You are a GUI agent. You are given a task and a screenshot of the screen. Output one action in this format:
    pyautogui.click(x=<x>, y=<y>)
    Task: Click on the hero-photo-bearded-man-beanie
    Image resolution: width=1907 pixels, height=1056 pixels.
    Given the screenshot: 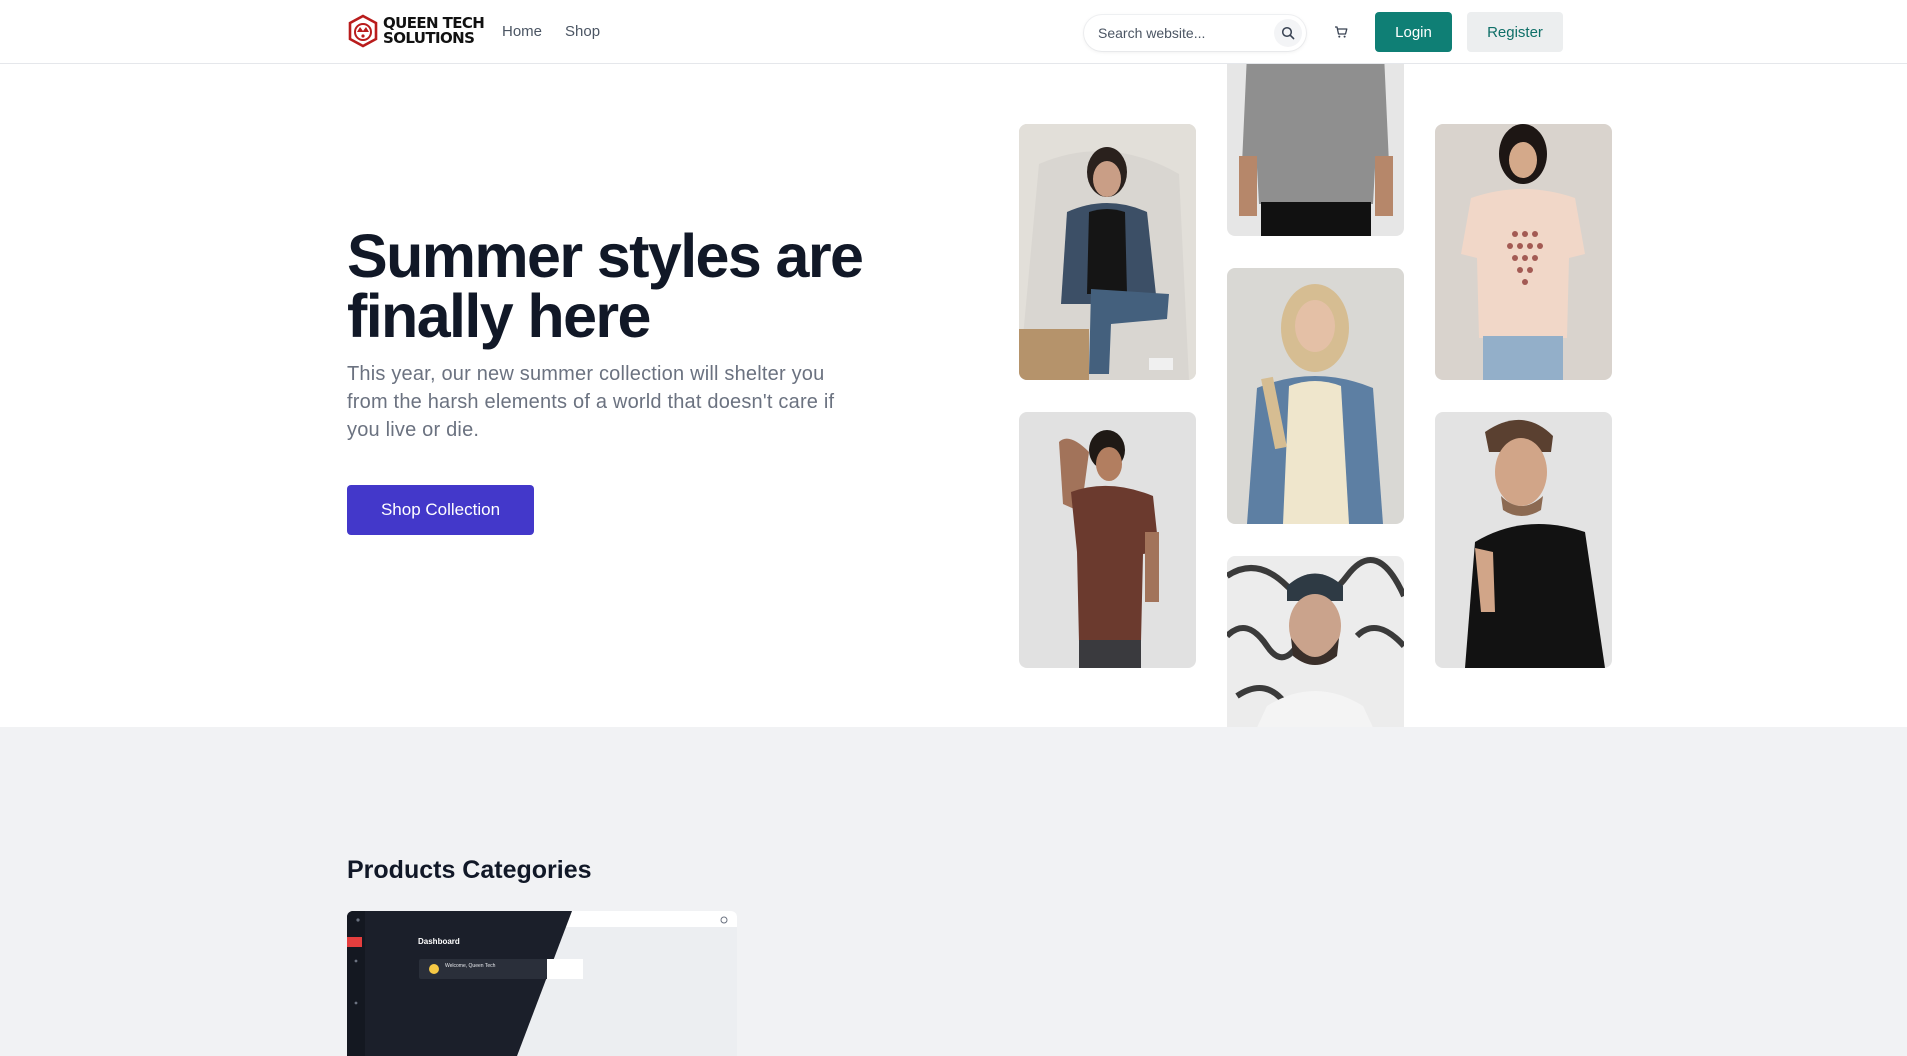 What is the action you would take?
    pyautogui.click(x=1315, y=641)
    